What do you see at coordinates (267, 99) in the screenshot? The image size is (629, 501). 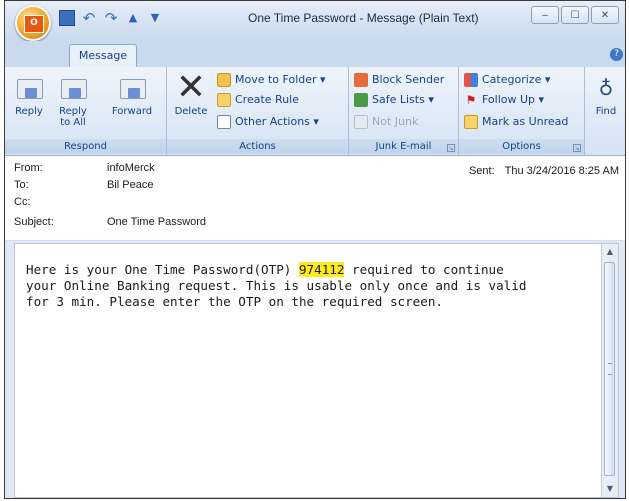 I see `create-rule-label: Create Rule` at bounding box center [267, 99].